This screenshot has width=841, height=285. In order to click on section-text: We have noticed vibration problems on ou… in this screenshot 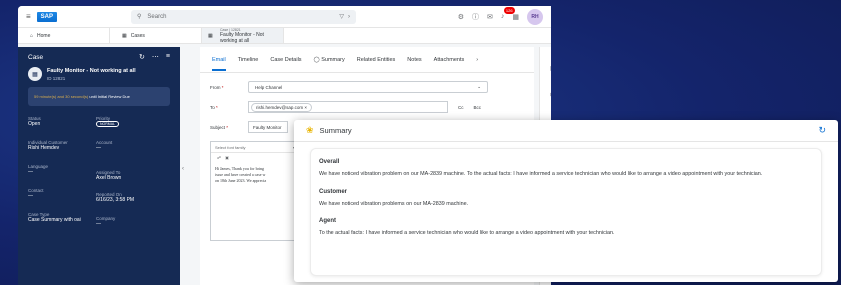, I will do `click(394, 203)`.